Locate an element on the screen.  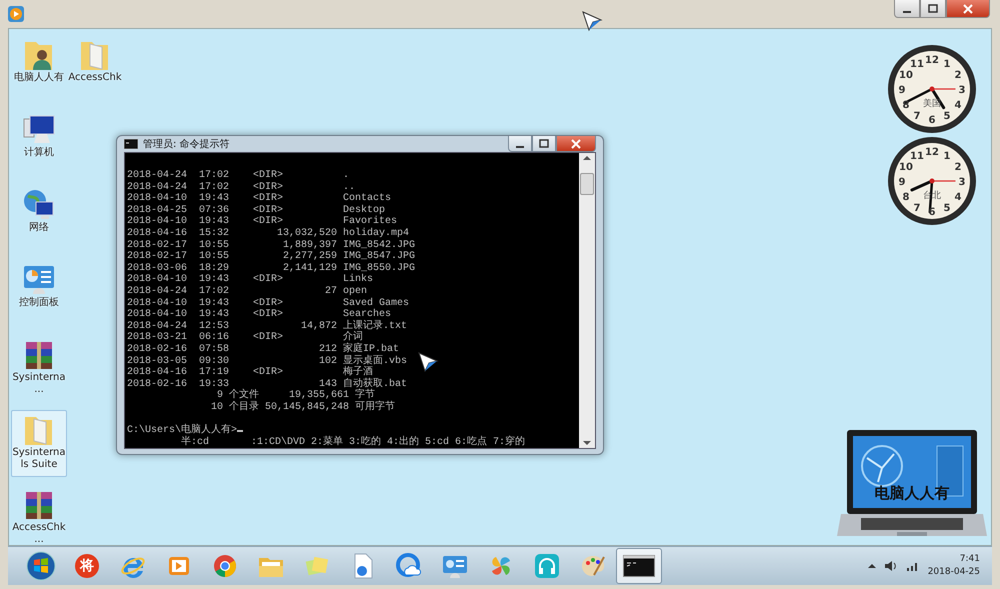
console-line: 2018-04-16 15:32 13,032,520 holiday.mp4 is located at coordinates (268, 234).